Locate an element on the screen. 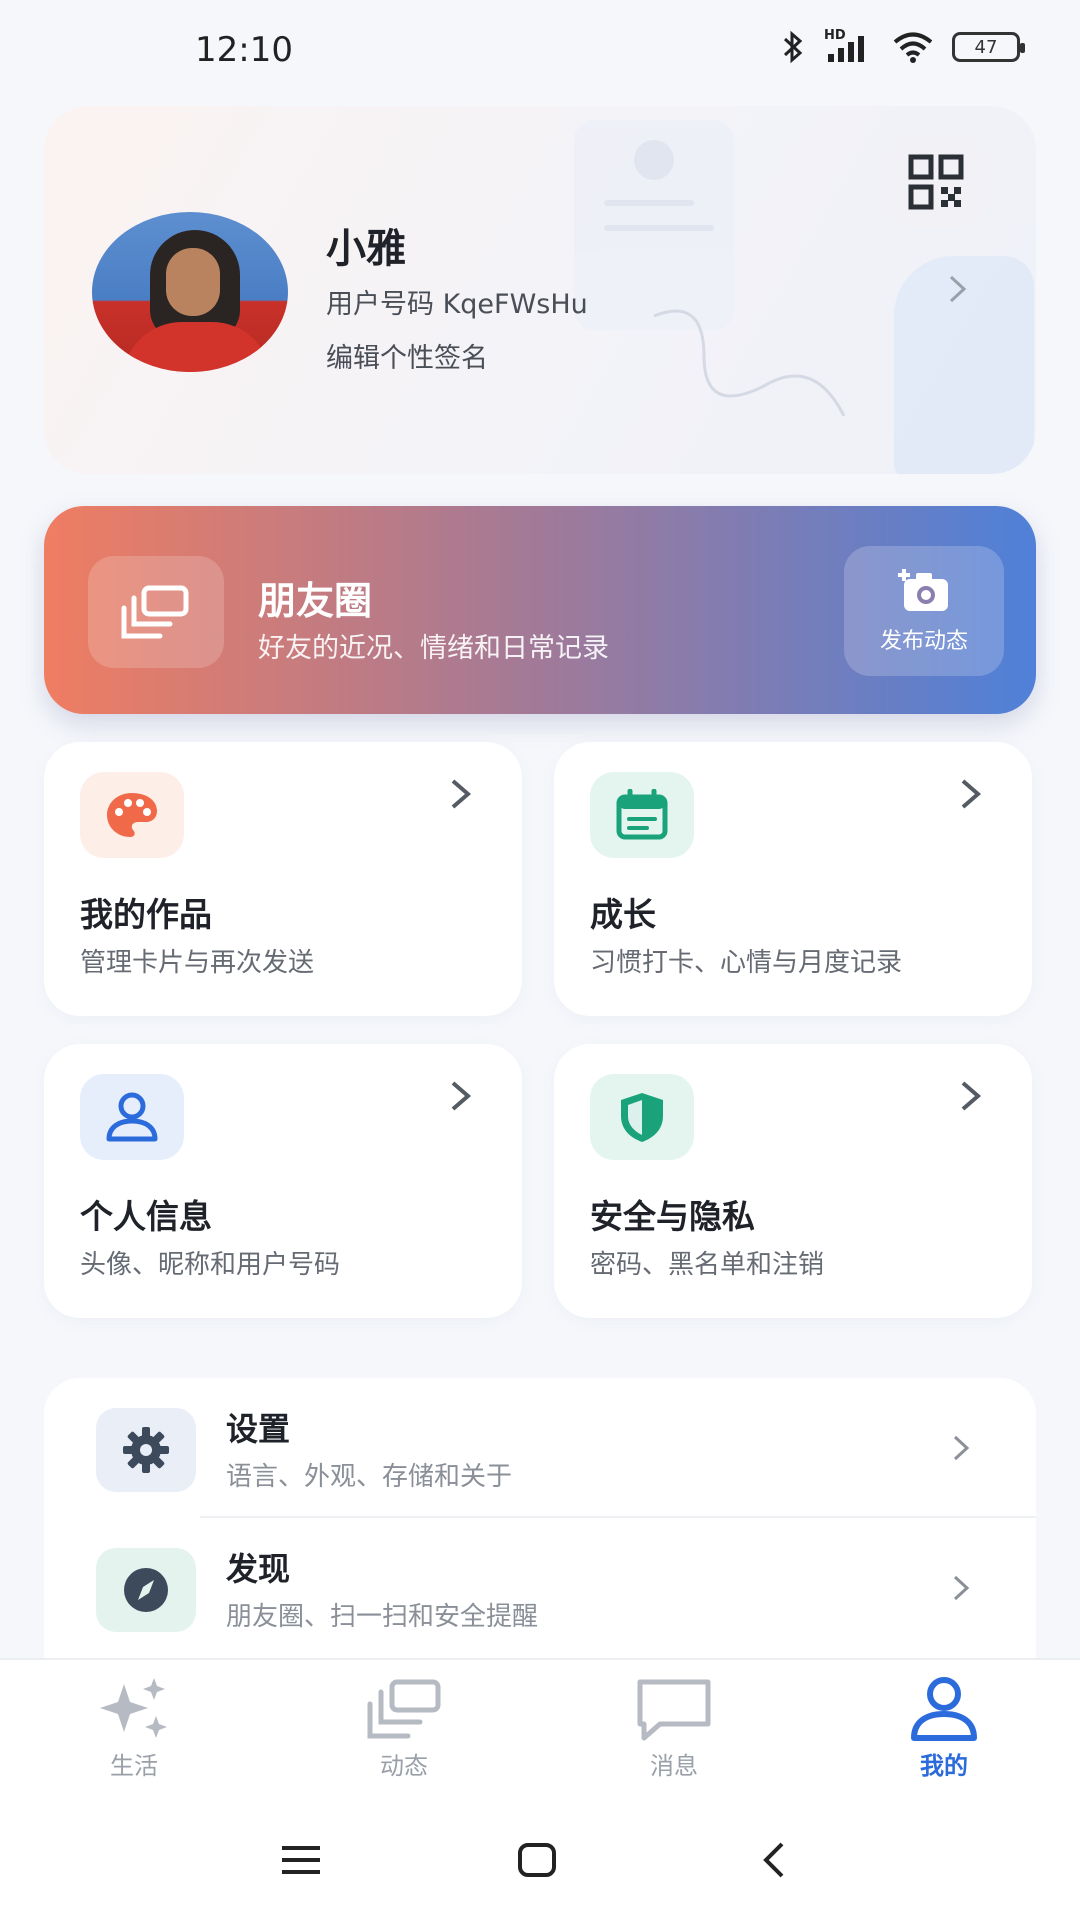 The height and width of the screenshot is (1920, 1080). calendar-icon is located at coordinates (642, 814).